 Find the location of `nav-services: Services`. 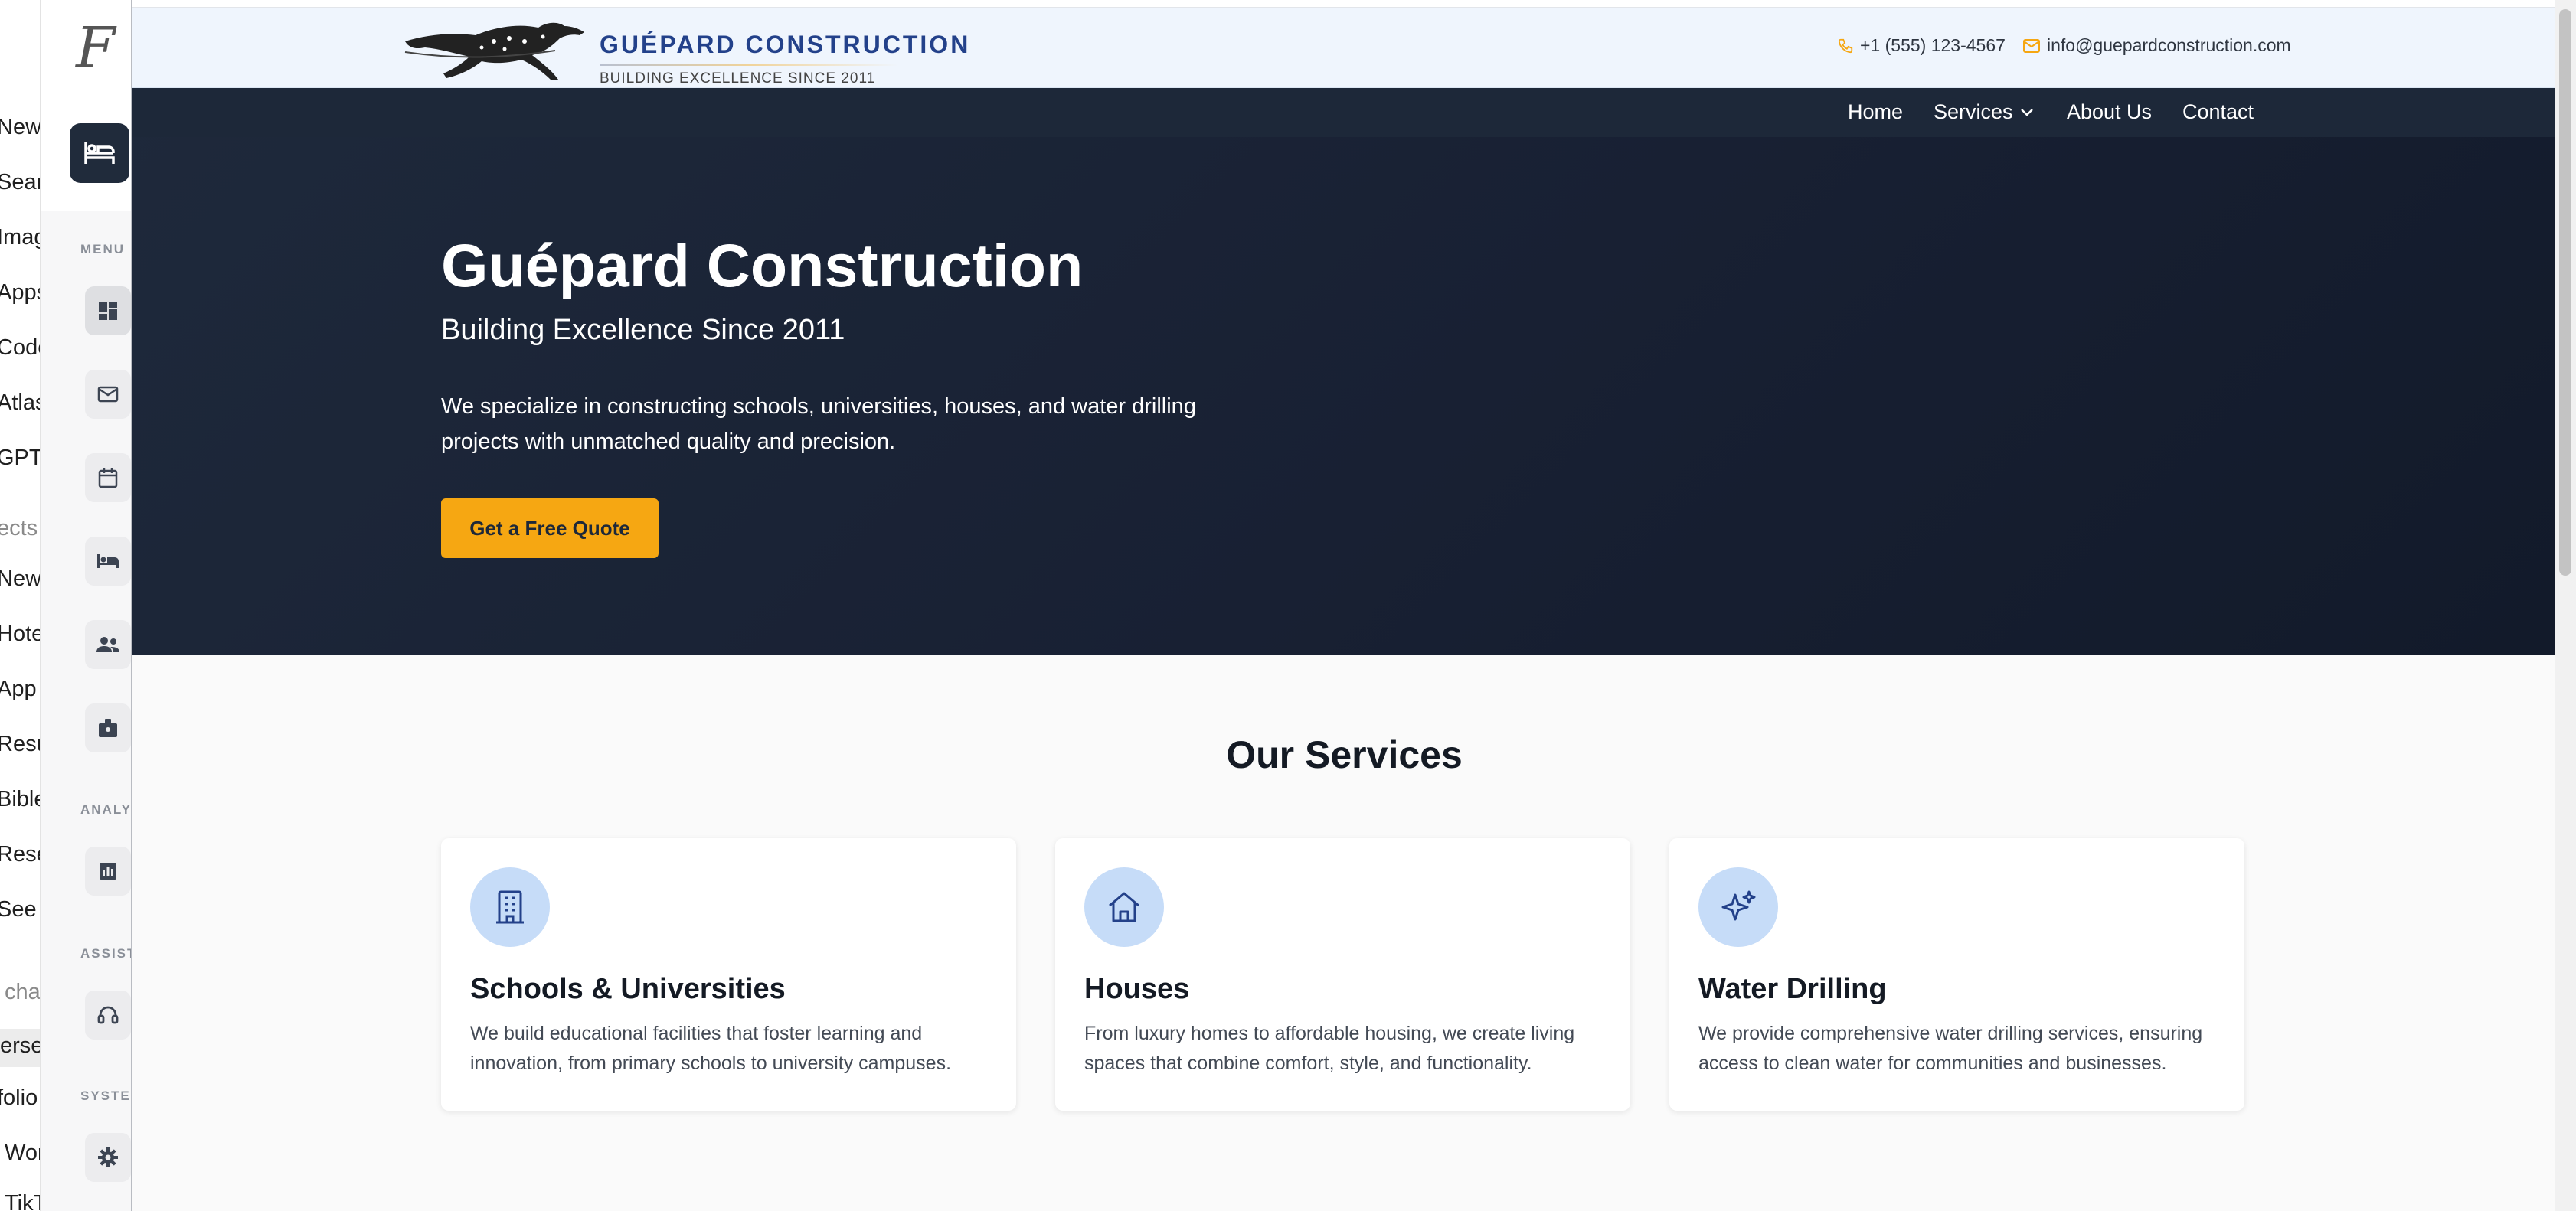

nav-services: Services is located at coordinates (1984, 112).